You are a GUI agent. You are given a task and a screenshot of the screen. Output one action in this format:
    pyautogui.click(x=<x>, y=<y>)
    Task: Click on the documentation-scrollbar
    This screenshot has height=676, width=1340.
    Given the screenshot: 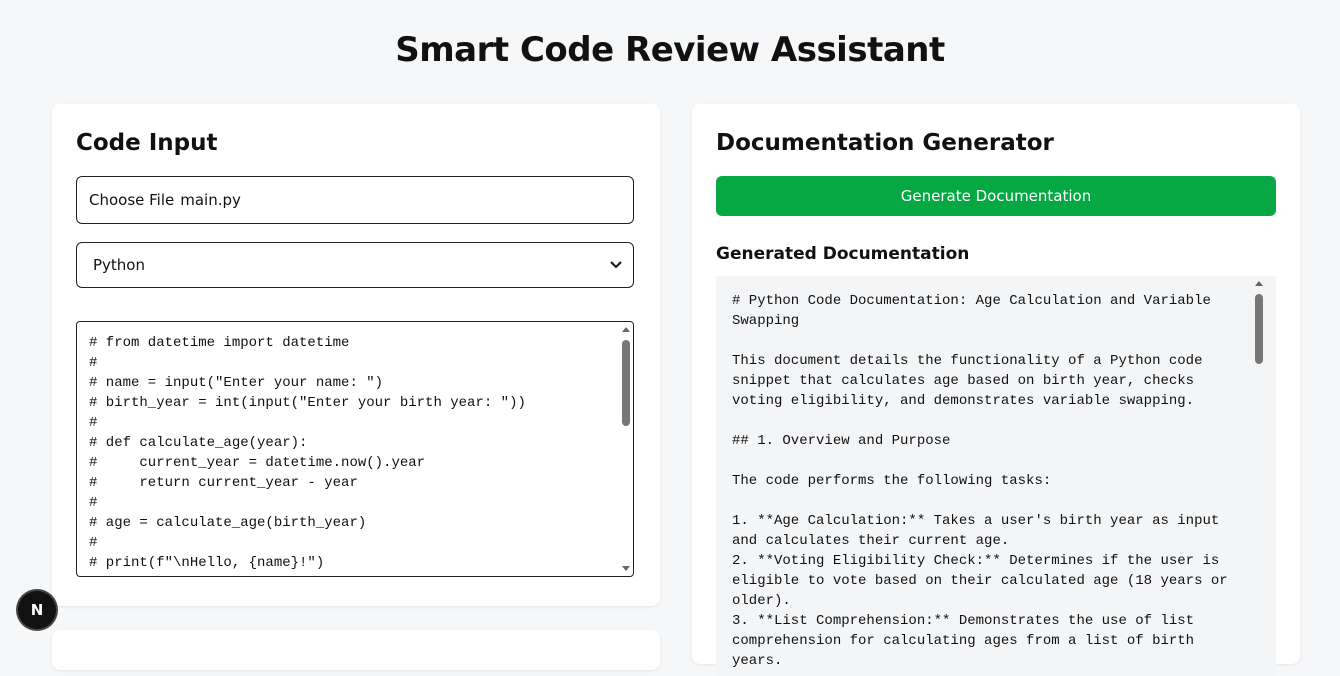 What is the action you would take?
    pyautogui.click(x=1259, y=476)
    